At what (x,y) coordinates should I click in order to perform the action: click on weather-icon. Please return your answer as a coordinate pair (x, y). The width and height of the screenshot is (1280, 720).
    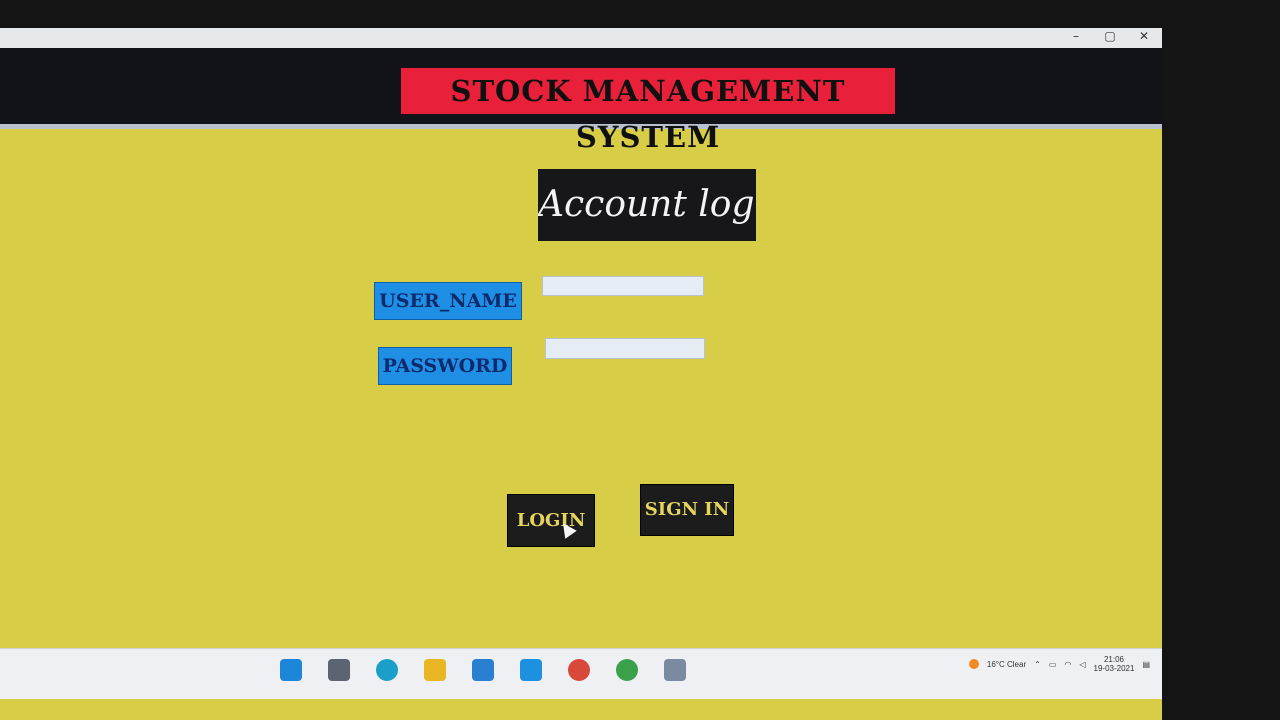
    Looking at the image, I should click on (973, 664).